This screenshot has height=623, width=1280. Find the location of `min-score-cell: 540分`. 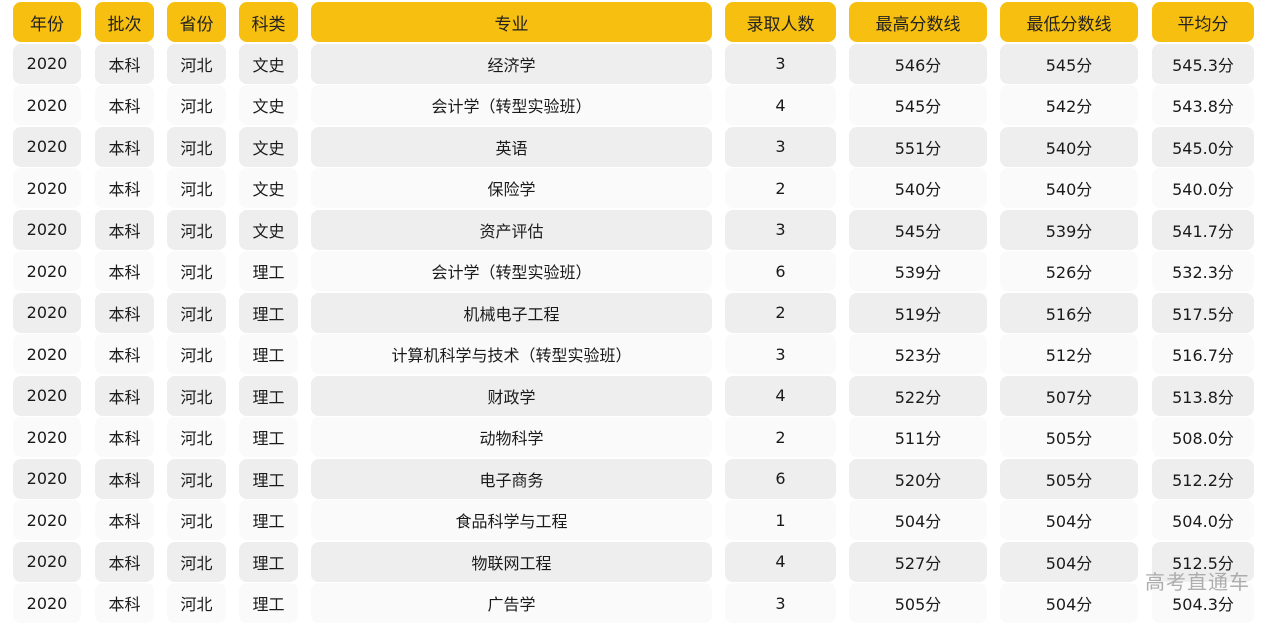

min-score-cell: 540分 is located at coordinates (1069, 146).